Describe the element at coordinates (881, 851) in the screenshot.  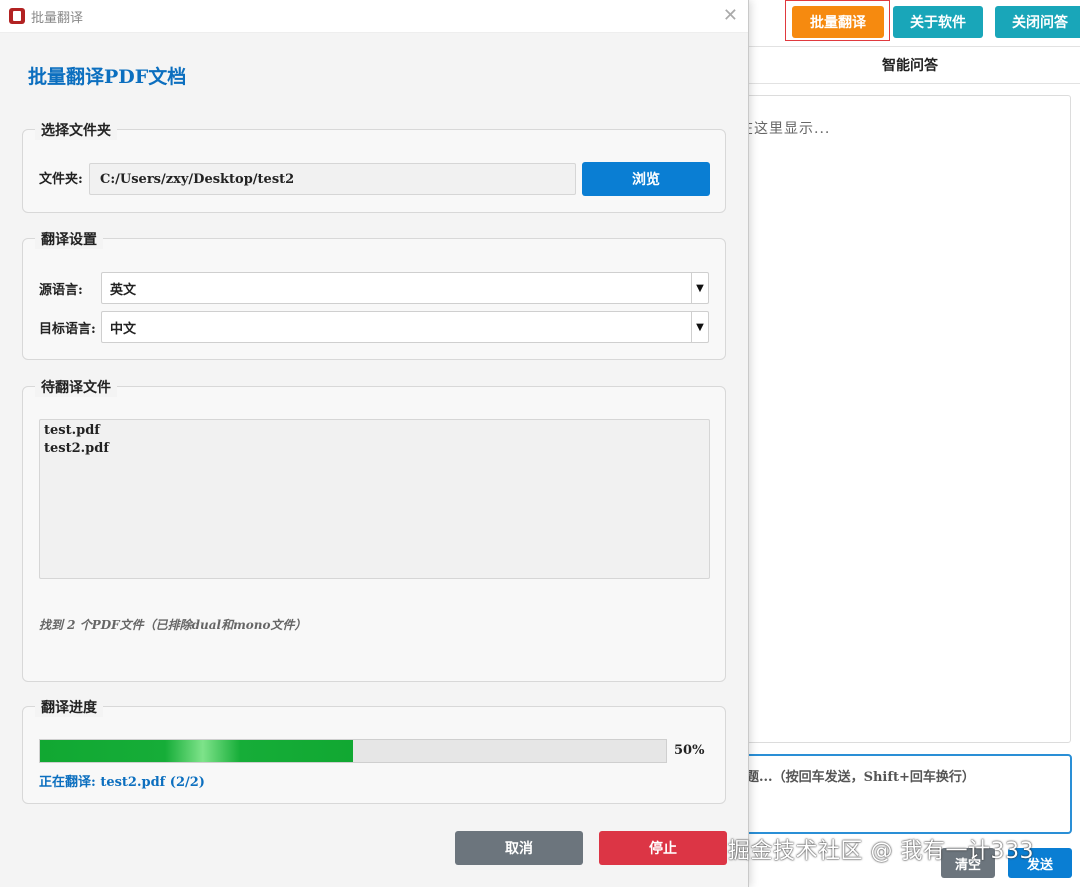
I see `watermark-text: 掘金技术社区 @ 我有一计333` at that location.